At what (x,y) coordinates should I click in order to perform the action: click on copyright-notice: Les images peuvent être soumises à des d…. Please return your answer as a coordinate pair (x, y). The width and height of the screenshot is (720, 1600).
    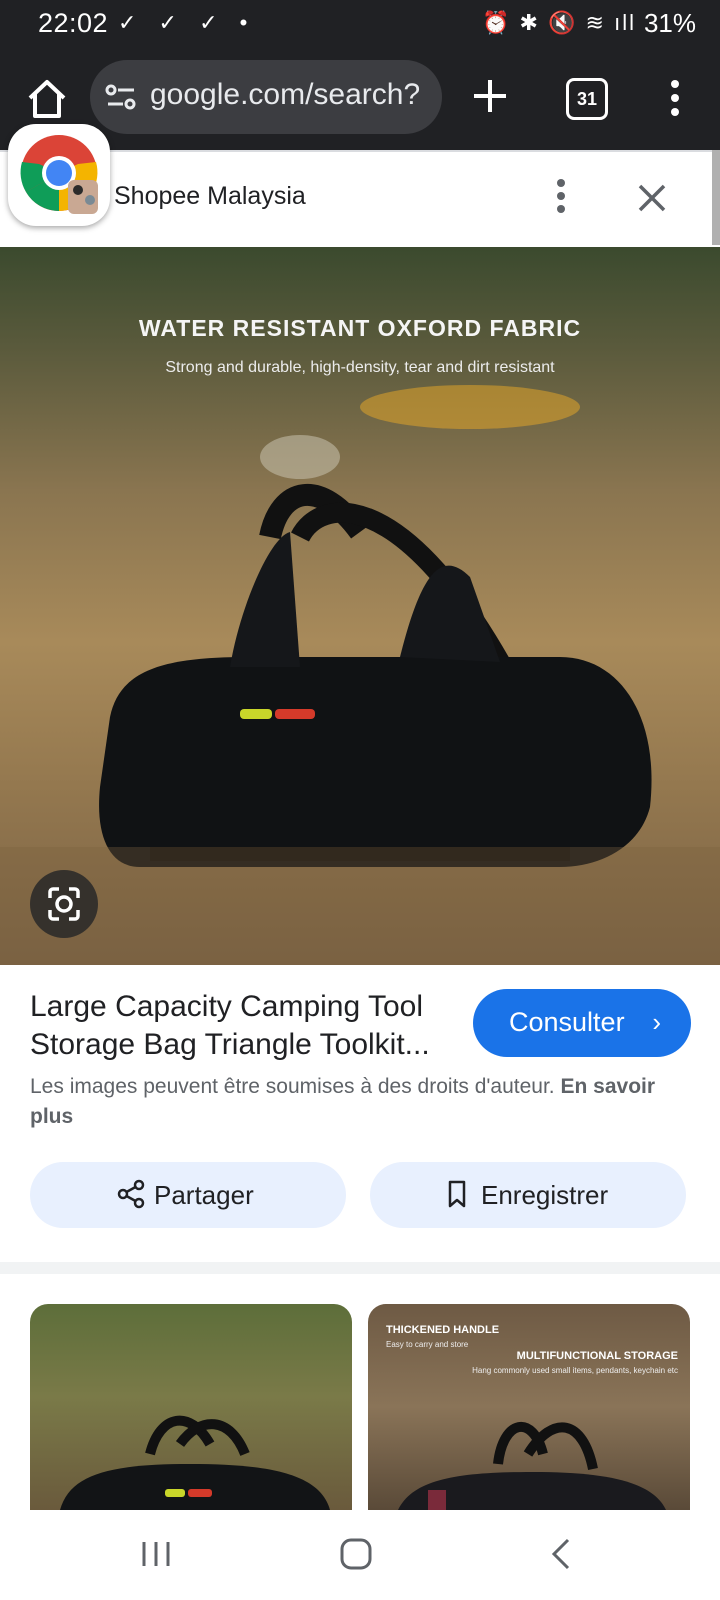
    Looking at the image, I should click on (365, 1102).